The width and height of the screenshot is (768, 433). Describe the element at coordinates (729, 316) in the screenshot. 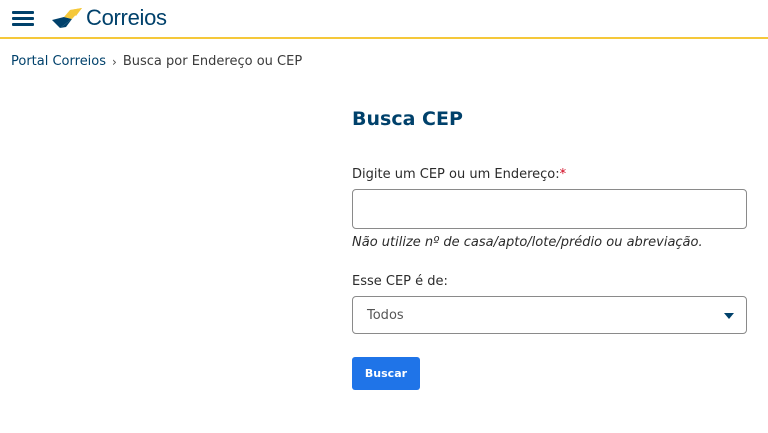

I see `chevron-down-icon` at that location.